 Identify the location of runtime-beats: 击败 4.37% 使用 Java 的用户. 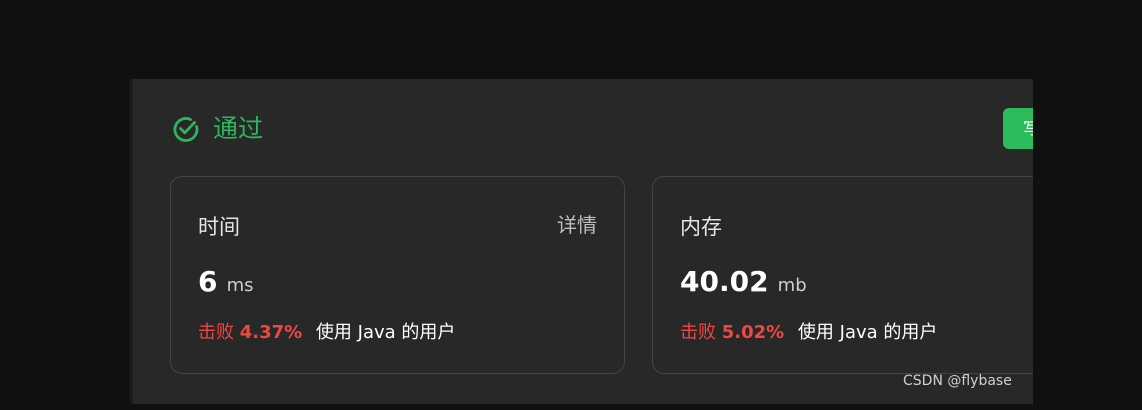
(326, 331).